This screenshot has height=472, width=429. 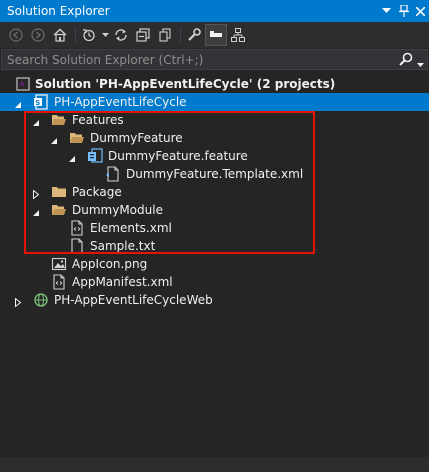 I want to click on collapse-all-icon, so click(x=143, y=35).